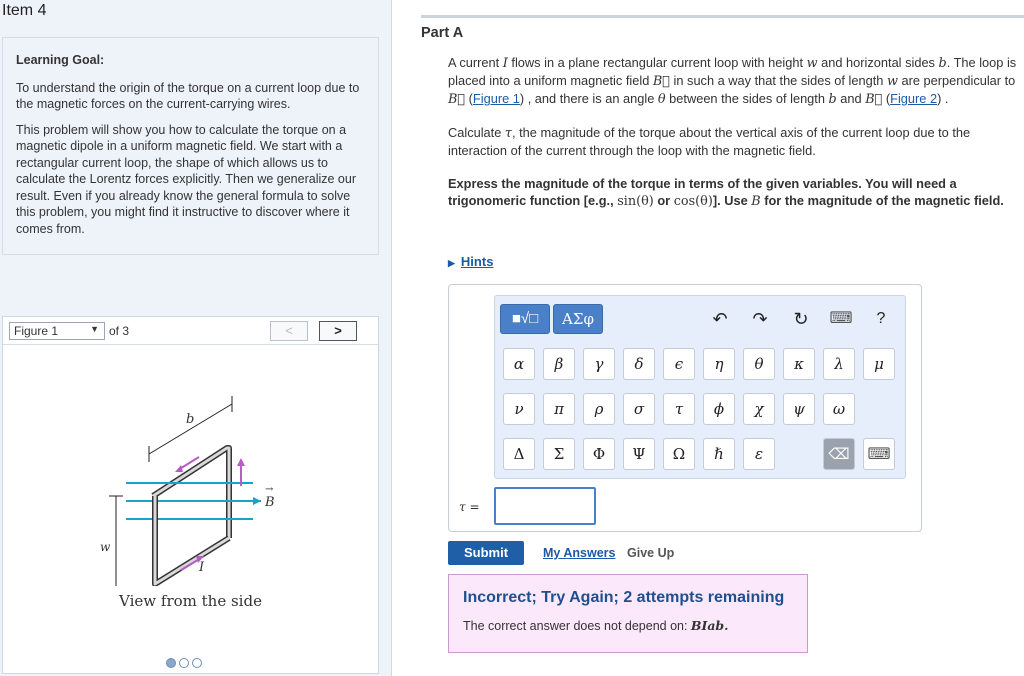 This screenshot has width=1024, height=676. What do you see at coordinates (105, 547) in the screenshot?
I see `w-label: w` at bounding box center [105, 547].